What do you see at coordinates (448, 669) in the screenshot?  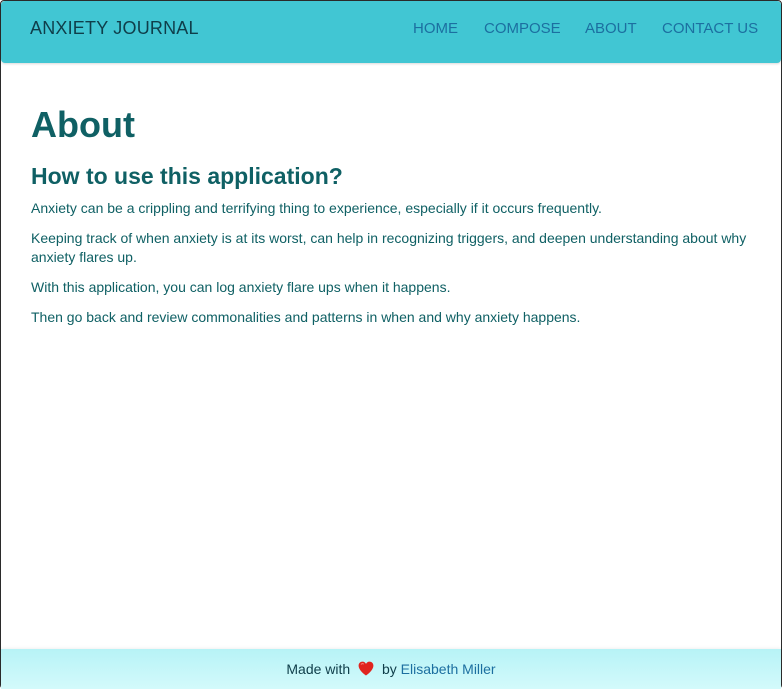 I see `author-link: Elisabeth Miller` at bounding box center [448, 669].